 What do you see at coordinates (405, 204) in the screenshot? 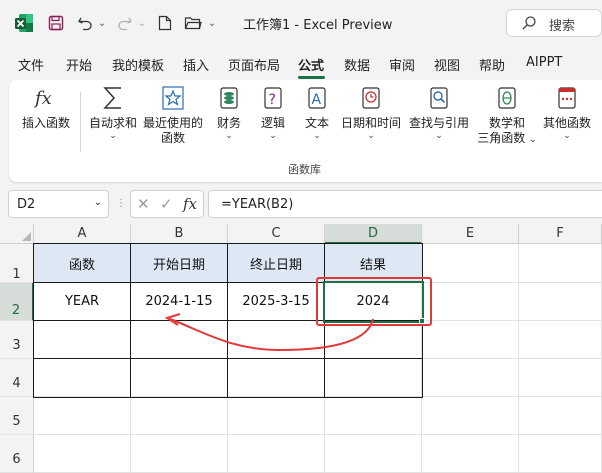
I see `formula-input: =YEAR(B2)` at bounding box center [405, 204].